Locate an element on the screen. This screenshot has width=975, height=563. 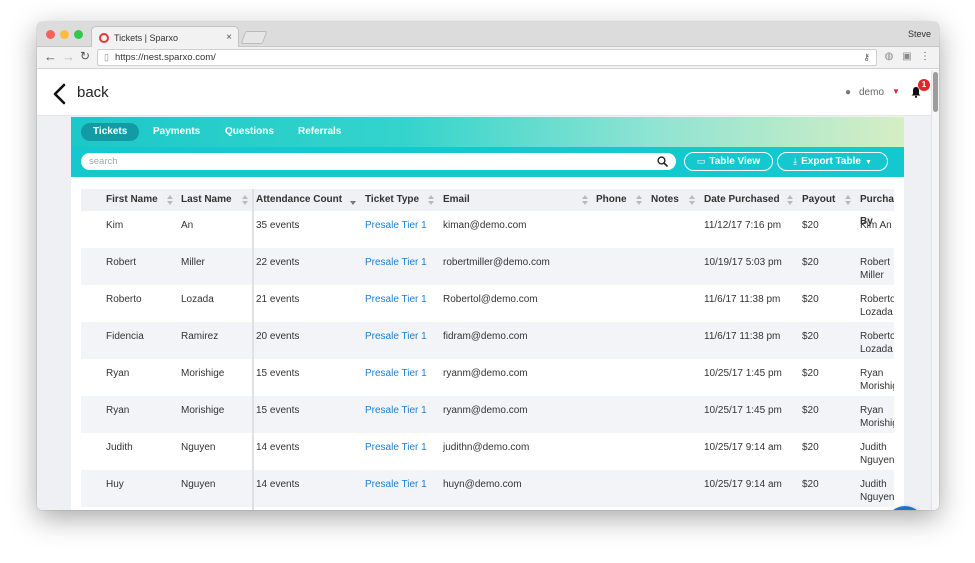
tab-referrals: Referrals is located at coordinates (319, 132).